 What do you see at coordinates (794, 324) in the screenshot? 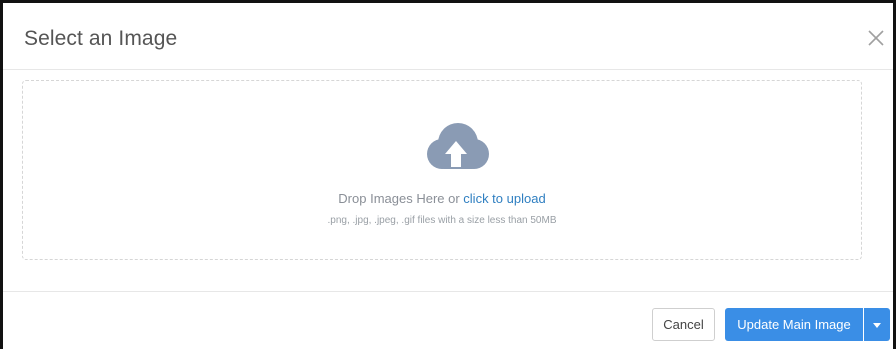
I see `update-main-image-button: Update Main Image` at bounding box center [794, 324].